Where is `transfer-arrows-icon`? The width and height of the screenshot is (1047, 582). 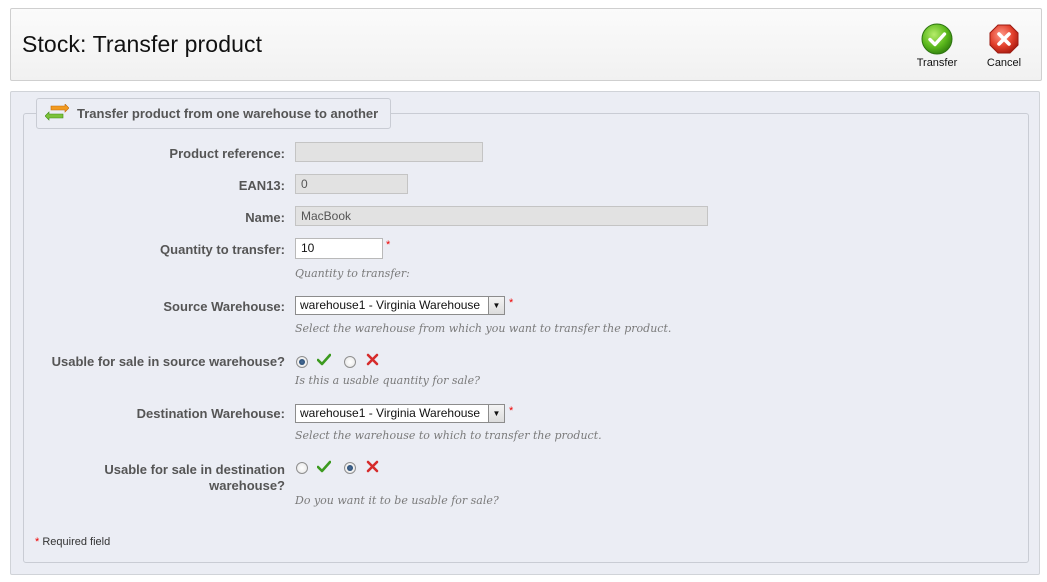
transfer-arrows-icon is located at coordinates (57, 112).